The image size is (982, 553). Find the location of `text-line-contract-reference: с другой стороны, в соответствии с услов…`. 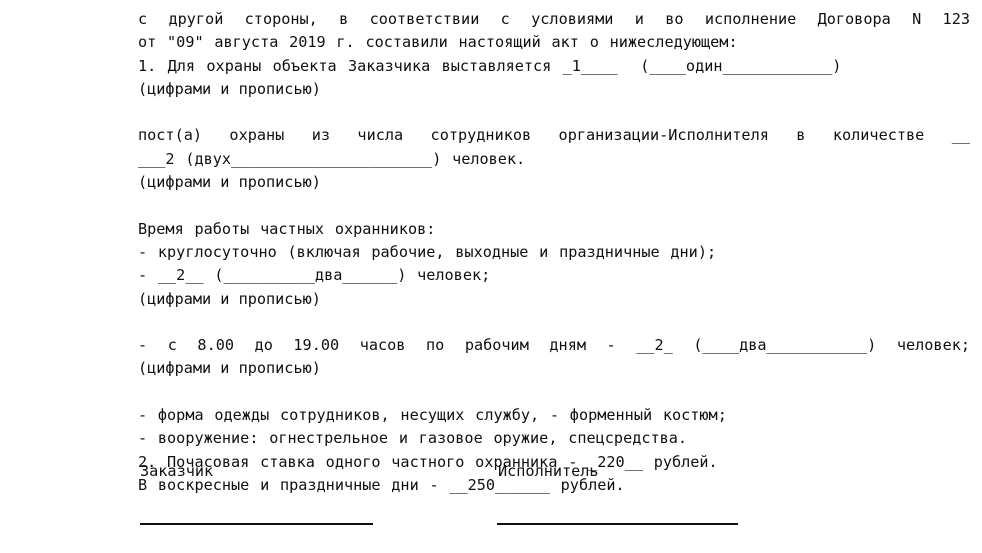

text-line-contract-reference: с другой стороны, в соответствии с услов… is located at coordinates (554, 19).